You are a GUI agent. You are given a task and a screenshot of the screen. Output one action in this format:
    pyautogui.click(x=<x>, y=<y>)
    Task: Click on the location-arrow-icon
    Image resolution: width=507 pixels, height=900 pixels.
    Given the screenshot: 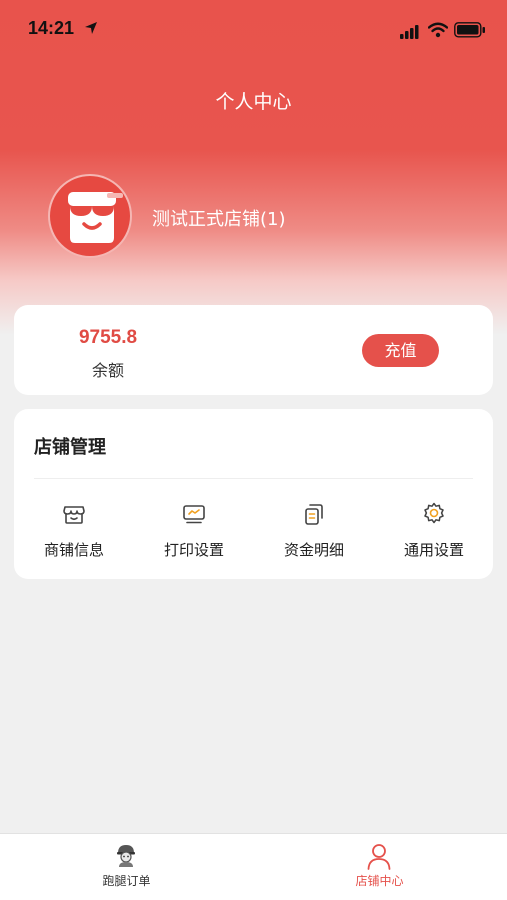 What is the action you would take?
    pyautogui.click(x=91, y=29)
    